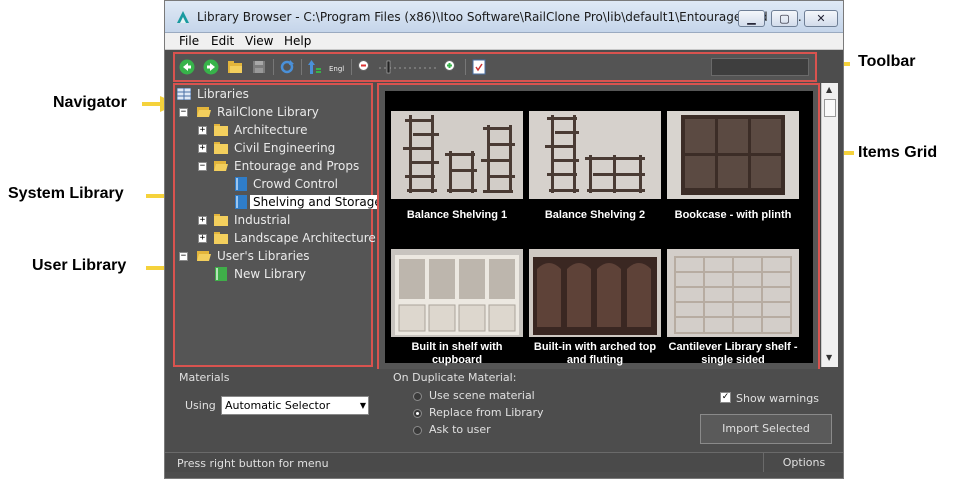  What do you see at coordinates (184, 94) in the screenshot?
I see `libraries-grid-icon` at bounding box center [184, 94].